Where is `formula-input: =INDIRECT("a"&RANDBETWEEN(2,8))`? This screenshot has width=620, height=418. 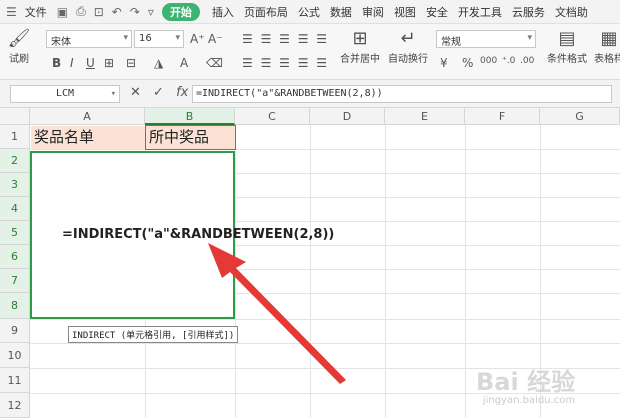 formula-input: =INDIRECT("a"&RANDBETWEEN(2,8)) is located at coordinates (402, 94).